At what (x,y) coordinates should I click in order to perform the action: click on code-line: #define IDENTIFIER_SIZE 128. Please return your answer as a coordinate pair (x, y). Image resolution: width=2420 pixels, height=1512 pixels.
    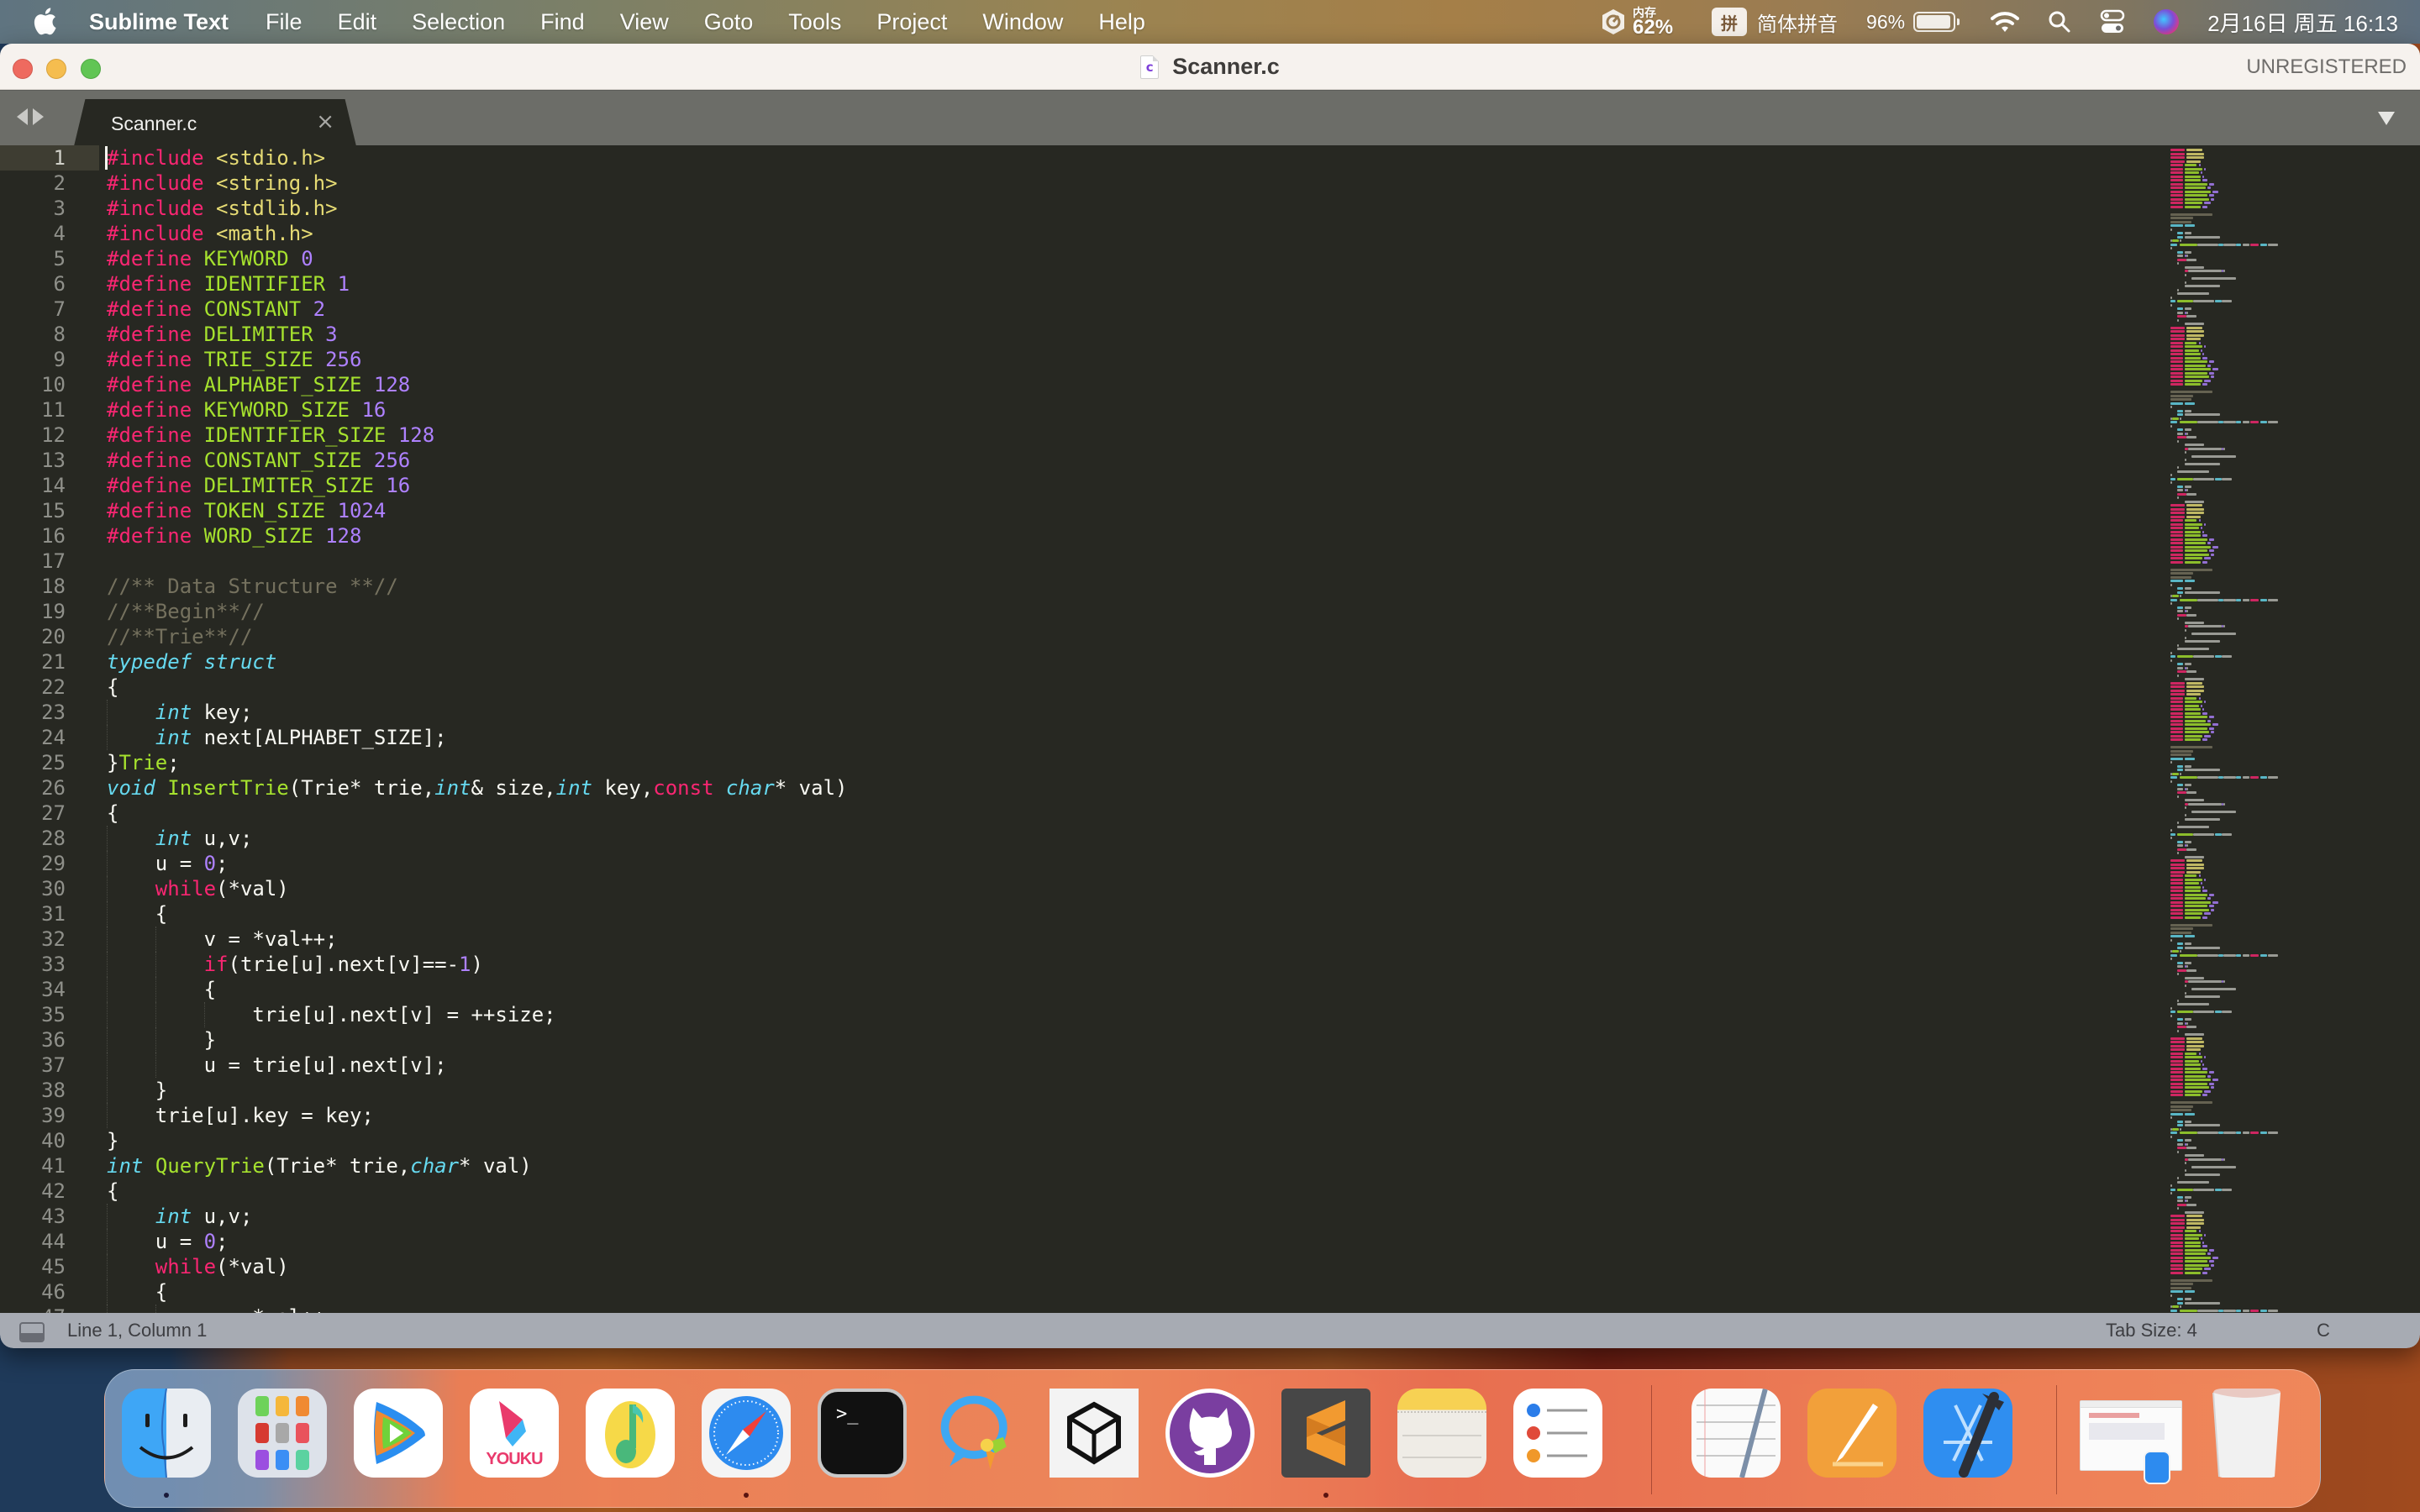
    Looking at the image, I should click on (1132, 435).